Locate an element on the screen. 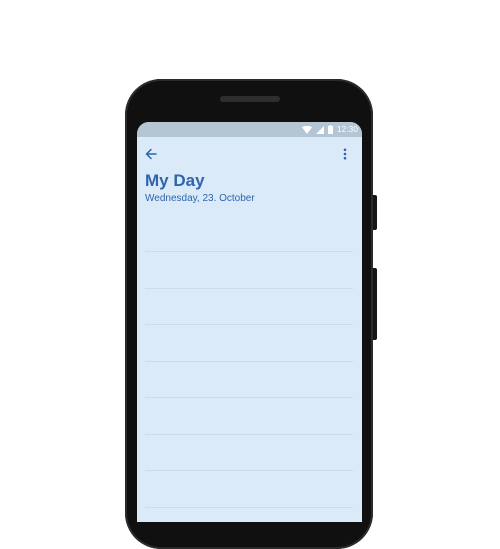 The height and width of the screenshot is (549, 500). battery-icon is located at coordinates (330, 129).